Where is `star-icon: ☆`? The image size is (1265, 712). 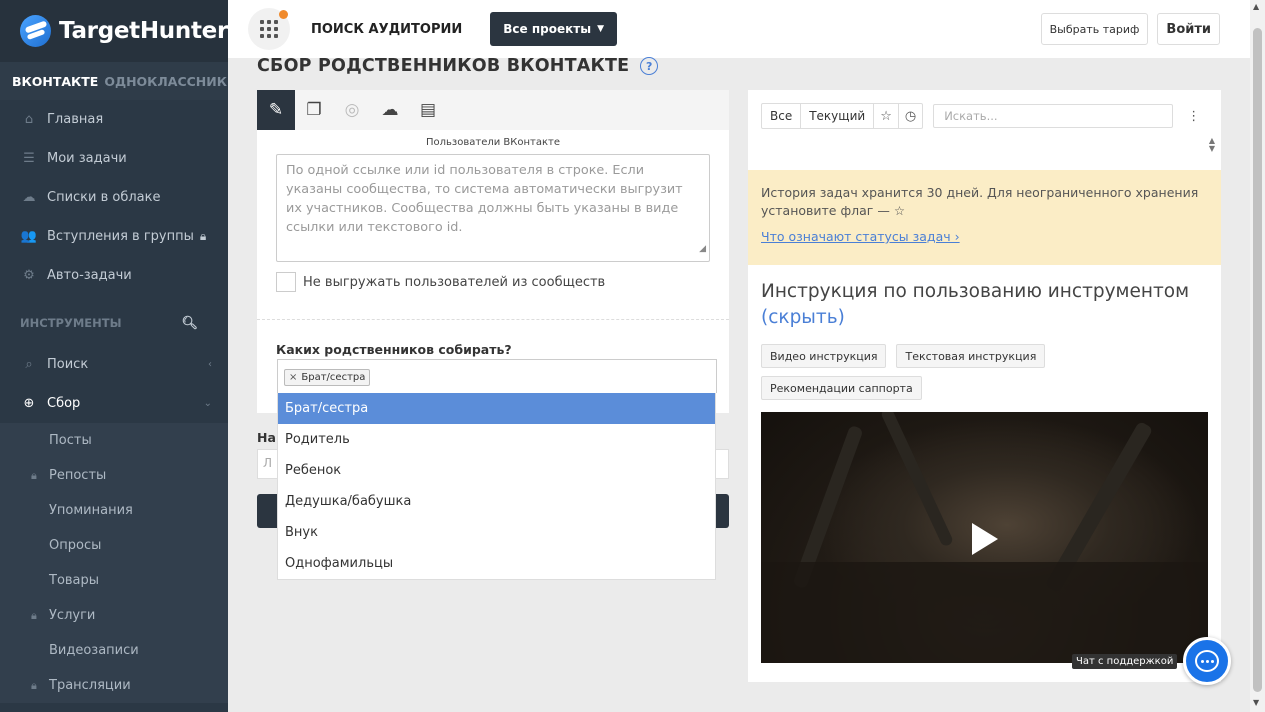 star-icon: ☆ is located at coordinates (886, 116).